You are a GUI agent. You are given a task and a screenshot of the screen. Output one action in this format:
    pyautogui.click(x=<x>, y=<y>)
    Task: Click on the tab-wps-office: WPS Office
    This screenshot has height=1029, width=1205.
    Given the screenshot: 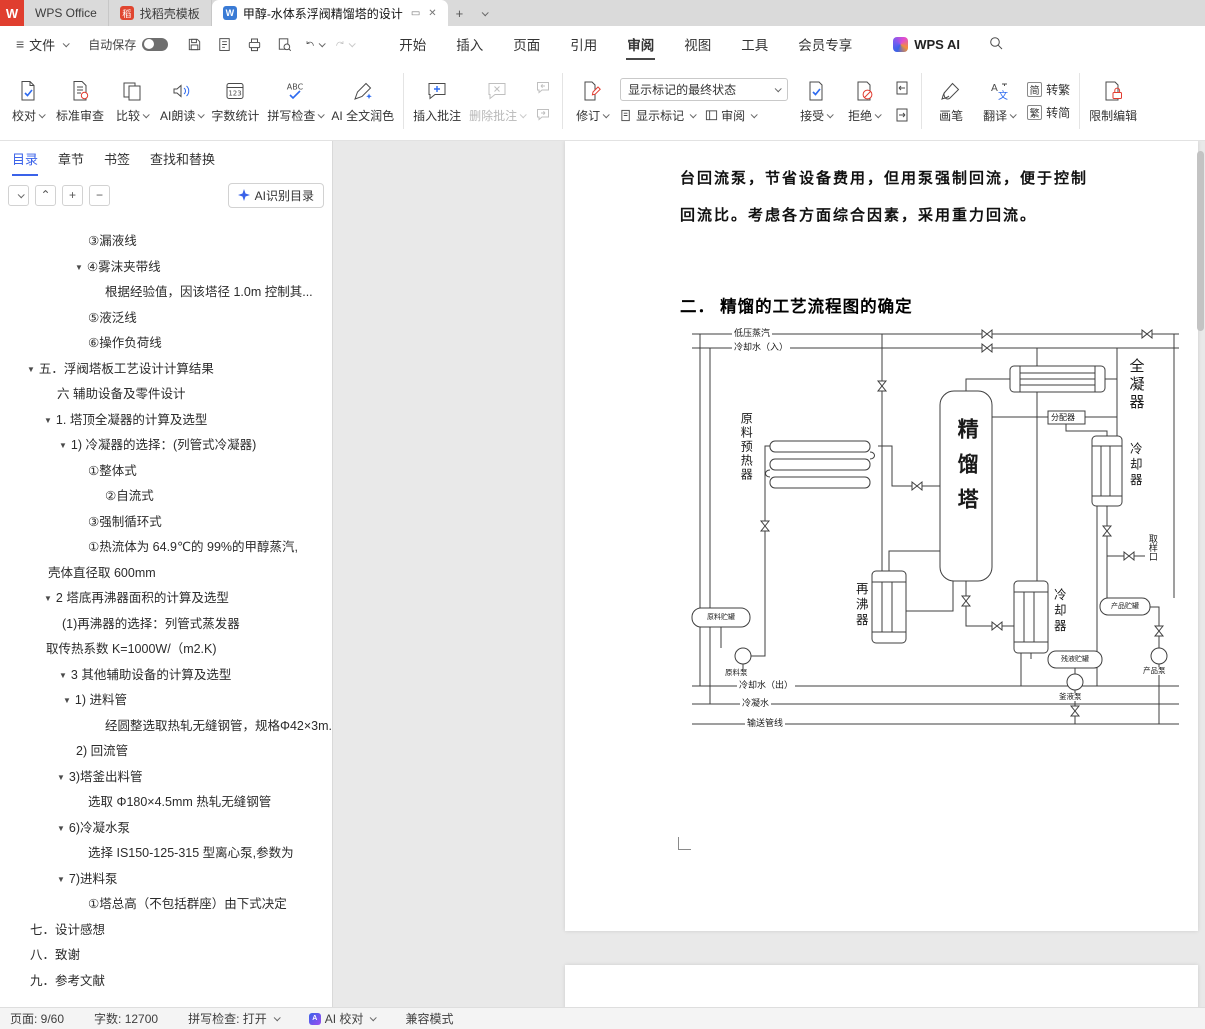 What is the action you would take?
    pyautogui.click(x=66, y=13)
    